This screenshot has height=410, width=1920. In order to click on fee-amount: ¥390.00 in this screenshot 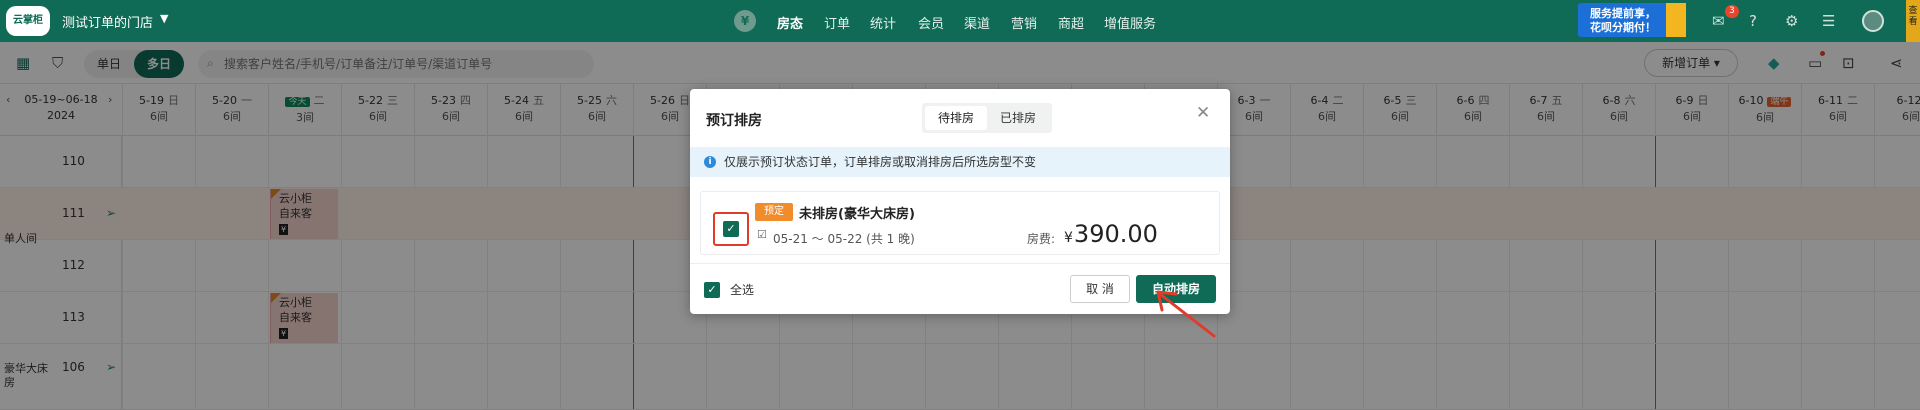, I will do `click(1111, 234)`.